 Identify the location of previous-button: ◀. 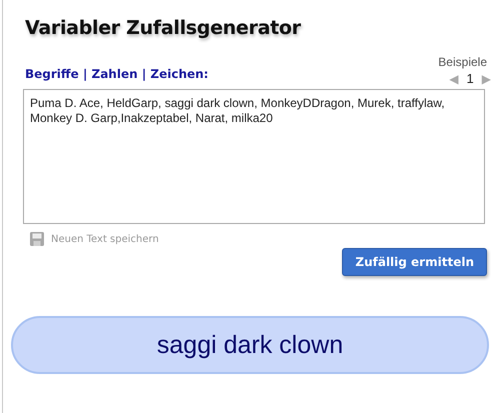
(454, 79).